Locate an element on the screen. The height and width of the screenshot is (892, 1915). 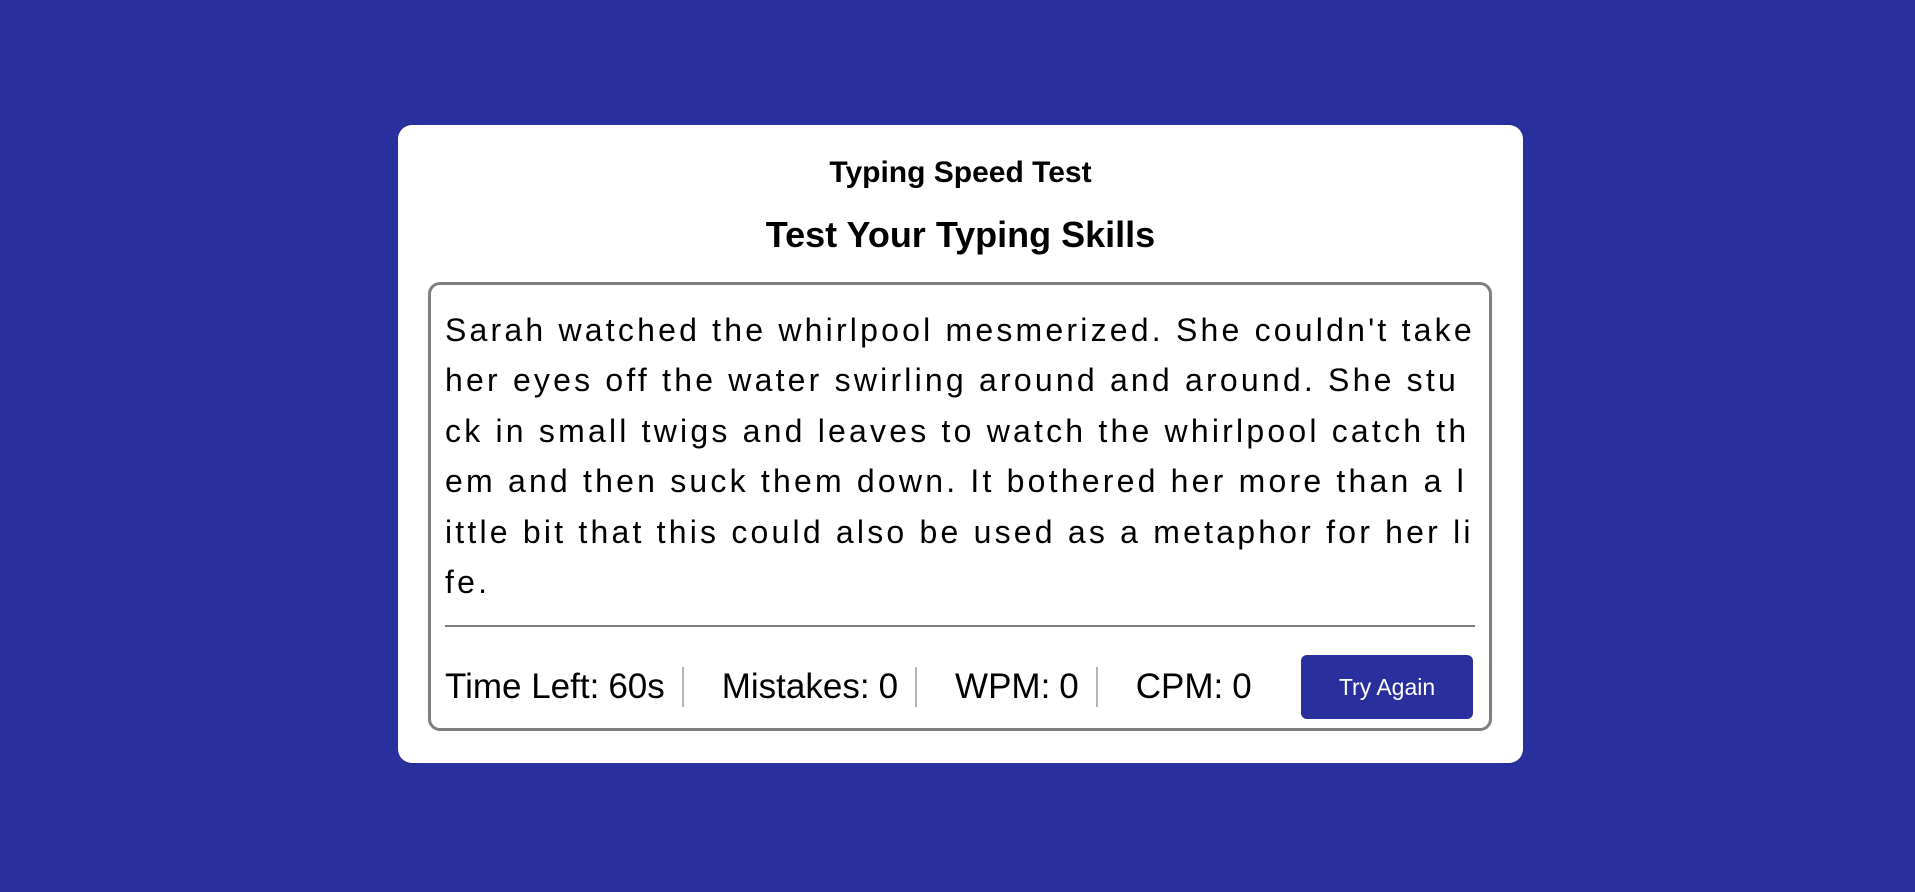
mistakes-value: 0 is located at coordinates (888, 686).